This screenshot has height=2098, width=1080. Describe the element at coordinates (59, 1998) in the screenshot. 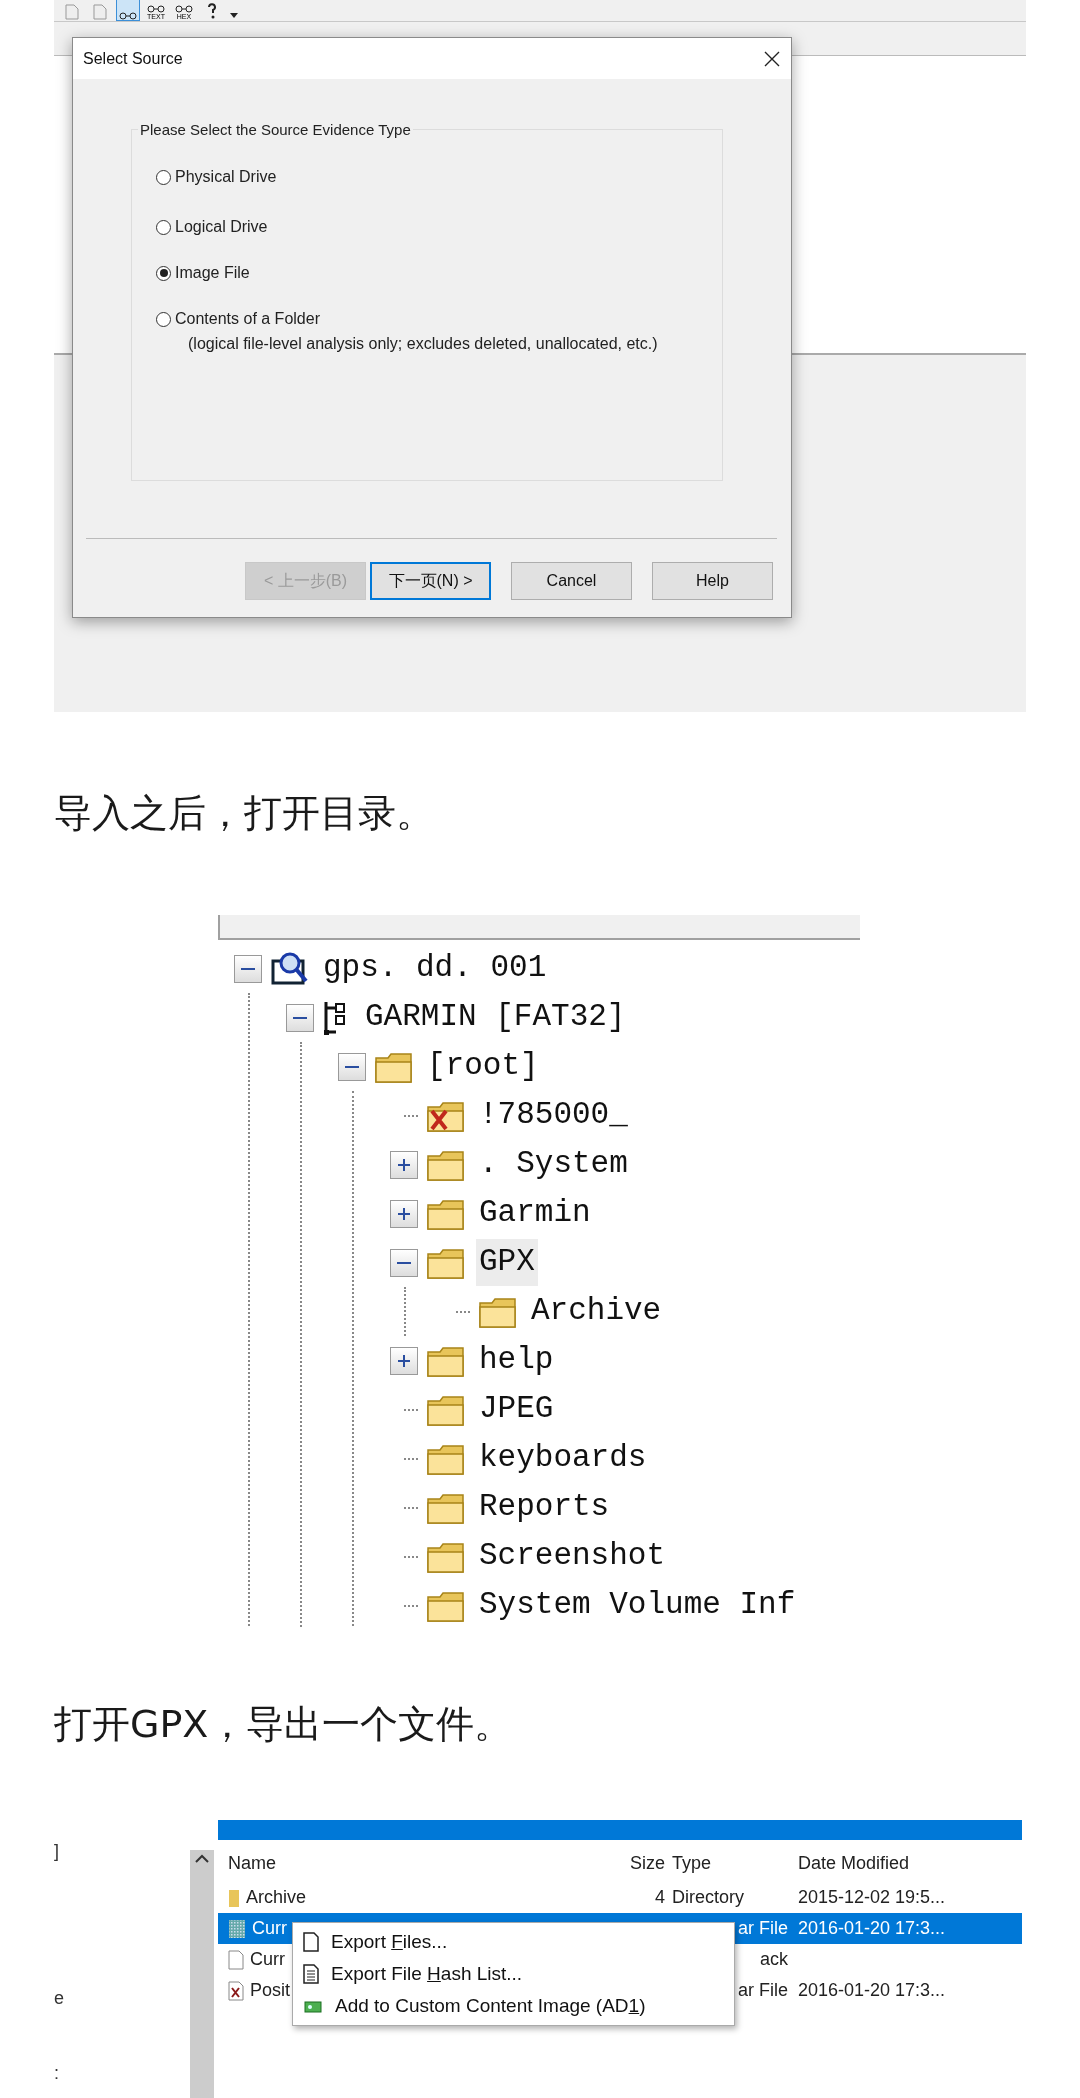

I see `pane-text: e` at that location.